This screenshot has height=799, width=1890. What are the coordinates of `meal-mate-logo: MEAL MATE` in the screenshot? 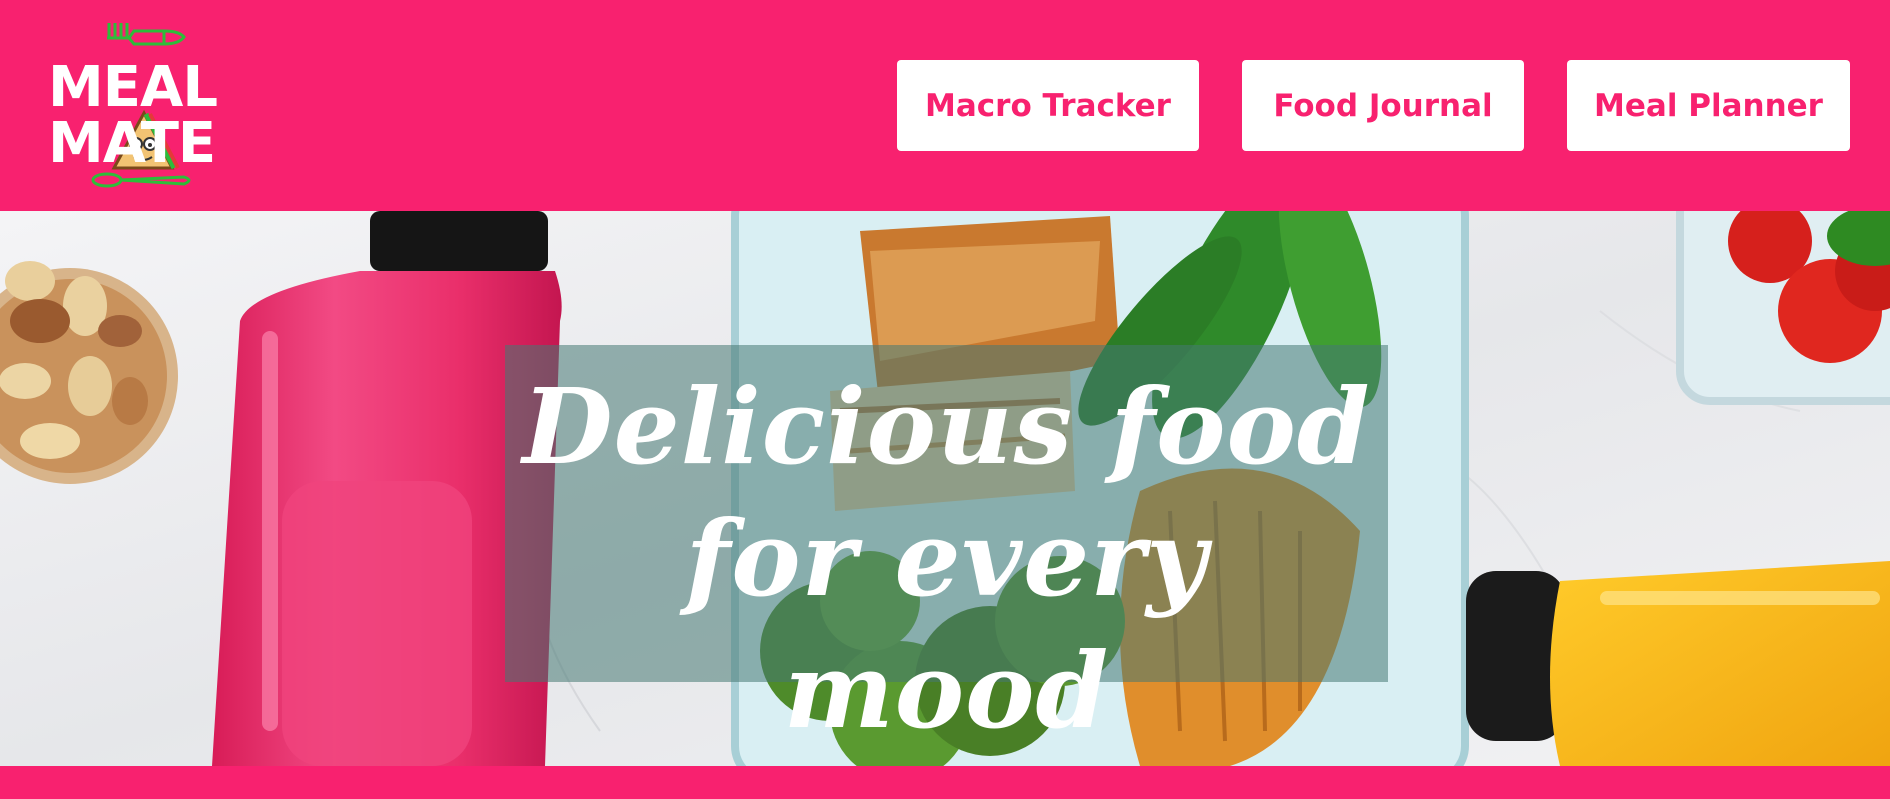 It's located at (149, 106).